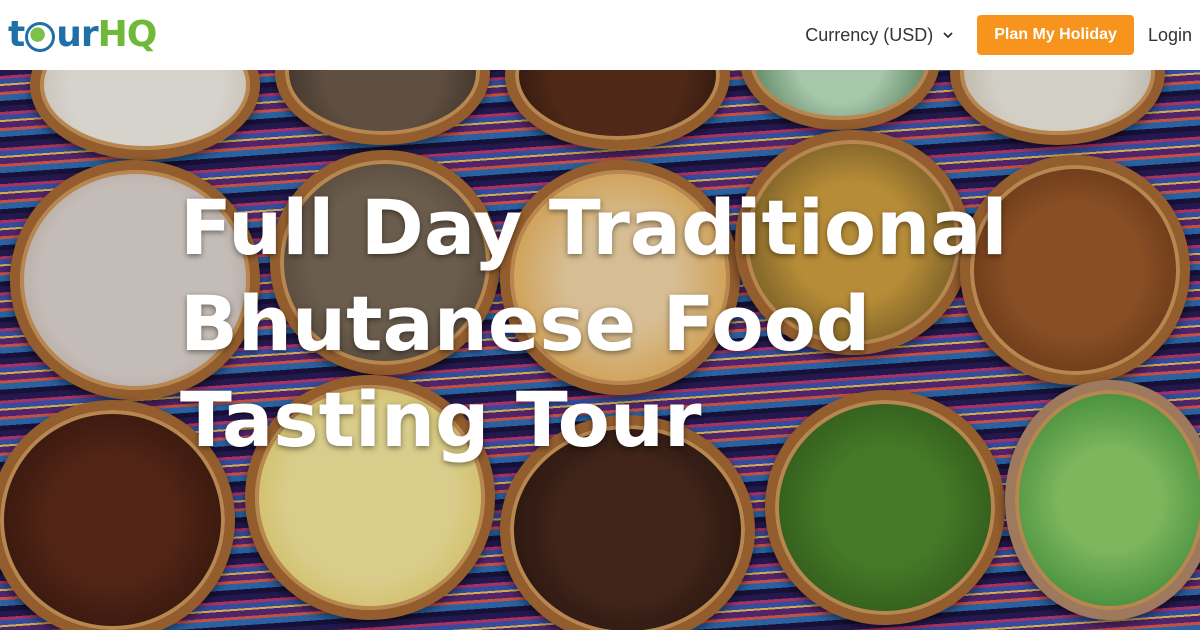 This screenshot has width=1200, height=630. I want to click on currency-label: Currency (USD), so click(869, 34).